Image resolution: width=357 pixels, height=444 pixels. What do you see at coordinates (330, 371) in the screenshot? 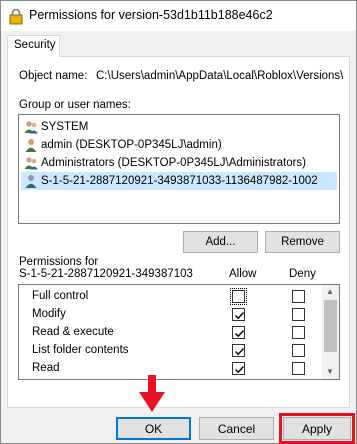
I see `scroll-down-icon: ▼` at bounding box center [330, 371].